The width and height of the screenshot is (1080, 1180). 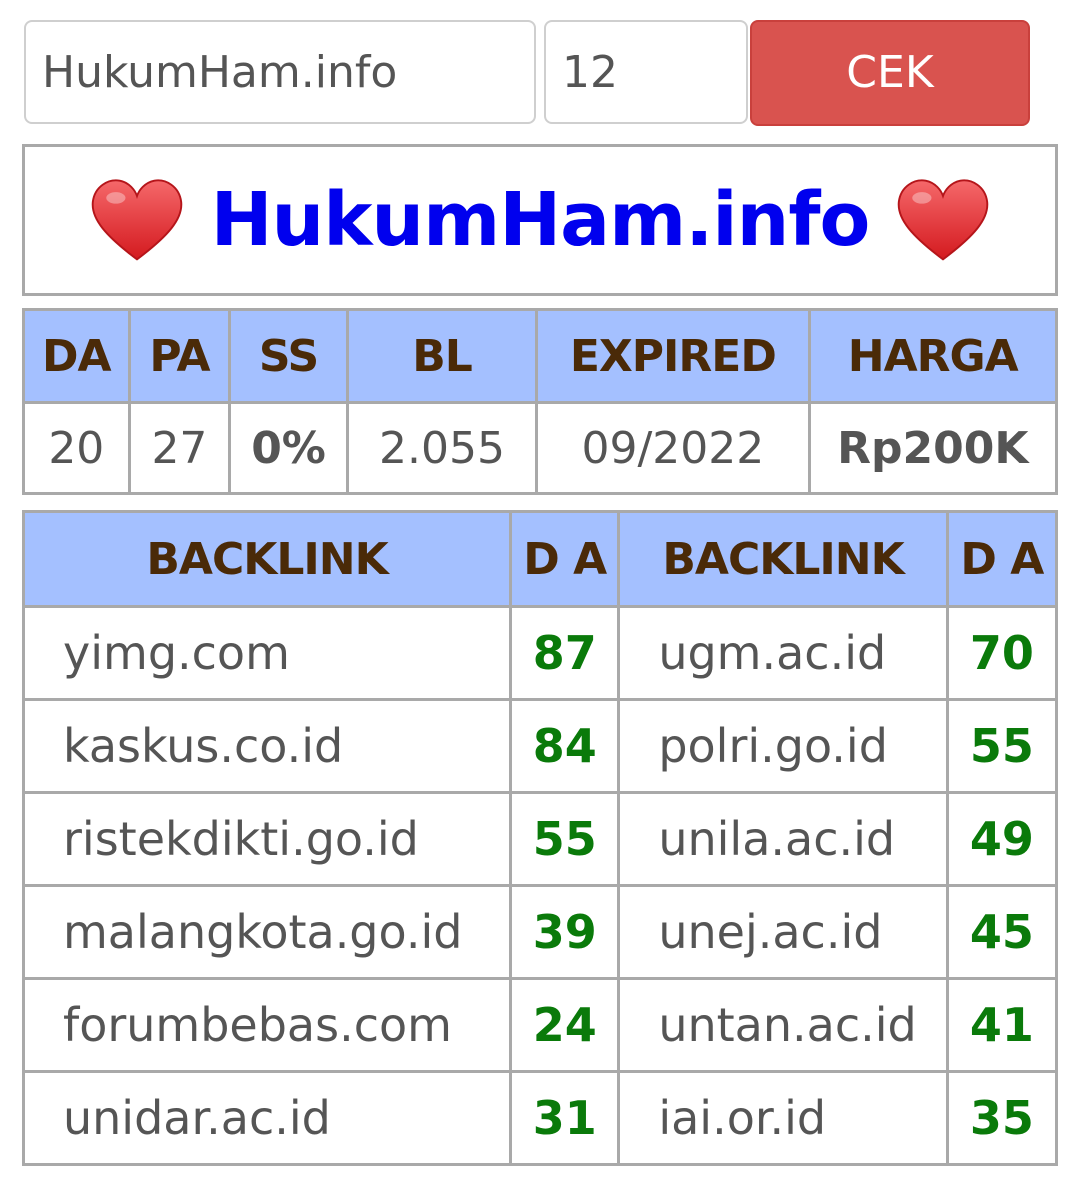 What do you see at coordinates (783, 1025) in the screenshot?
I see `backlink-domain: untan.ac.id` at bounding box center [783, 1025].